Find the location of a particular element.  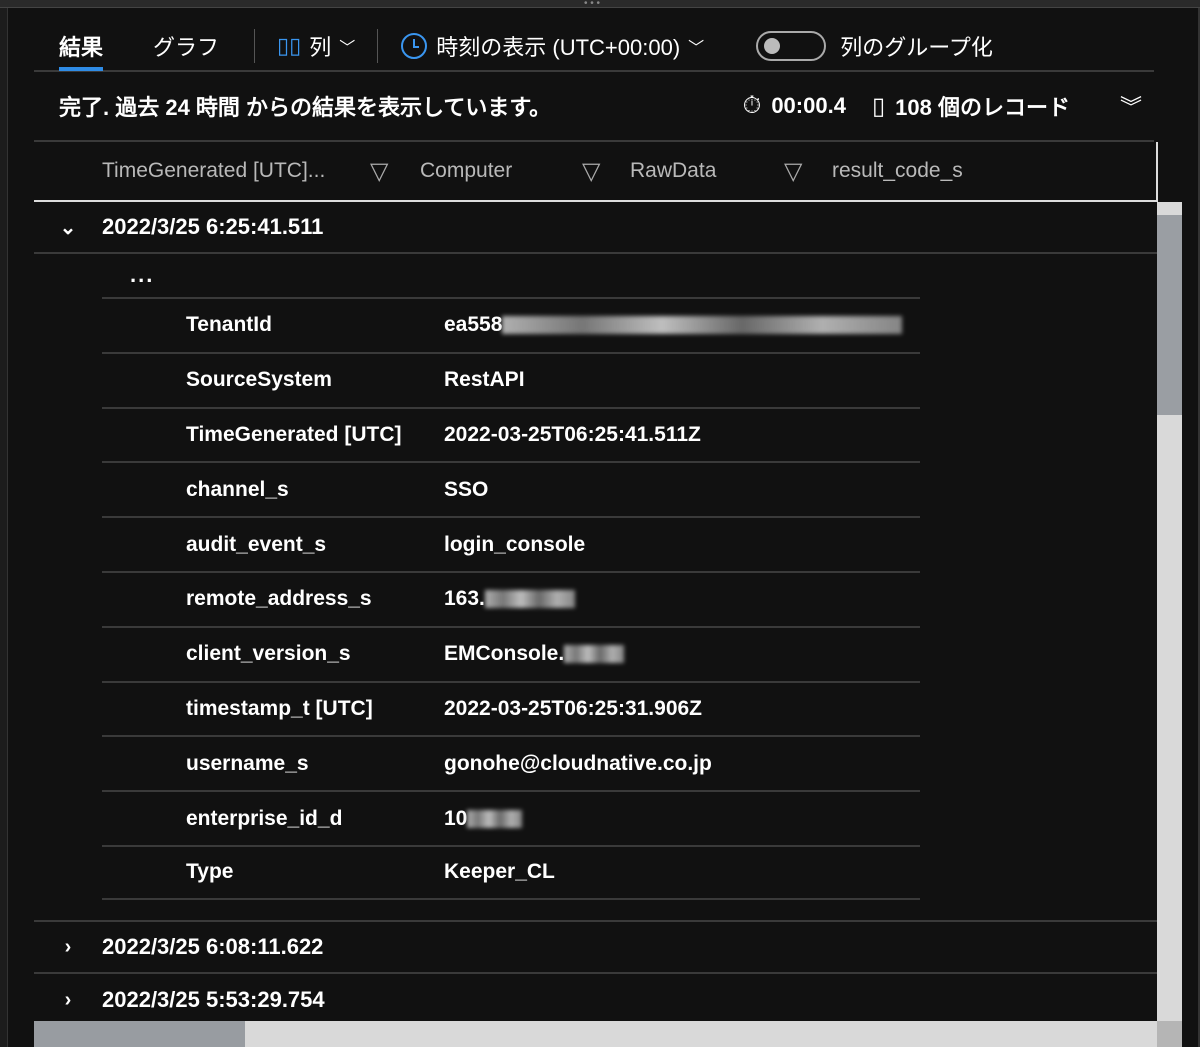

horizontal-scrollbar is located at coordinates (595, 1034).